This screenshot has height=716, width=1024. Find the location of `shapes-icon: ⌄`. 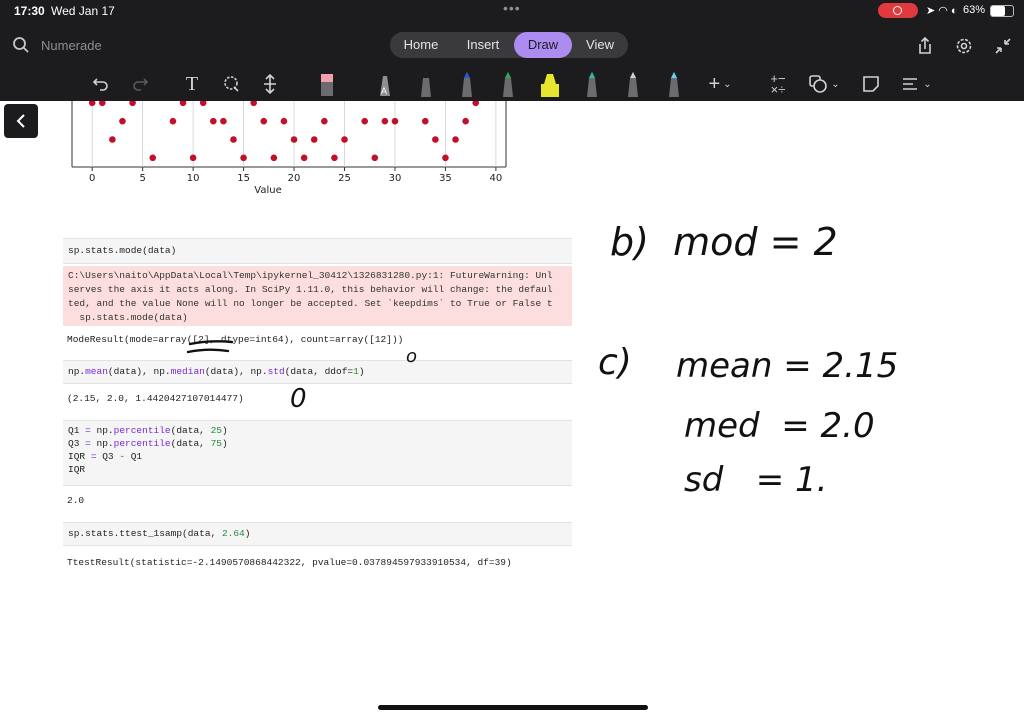

shapes-icon: ⌄ is located at coordinates (824, 84).